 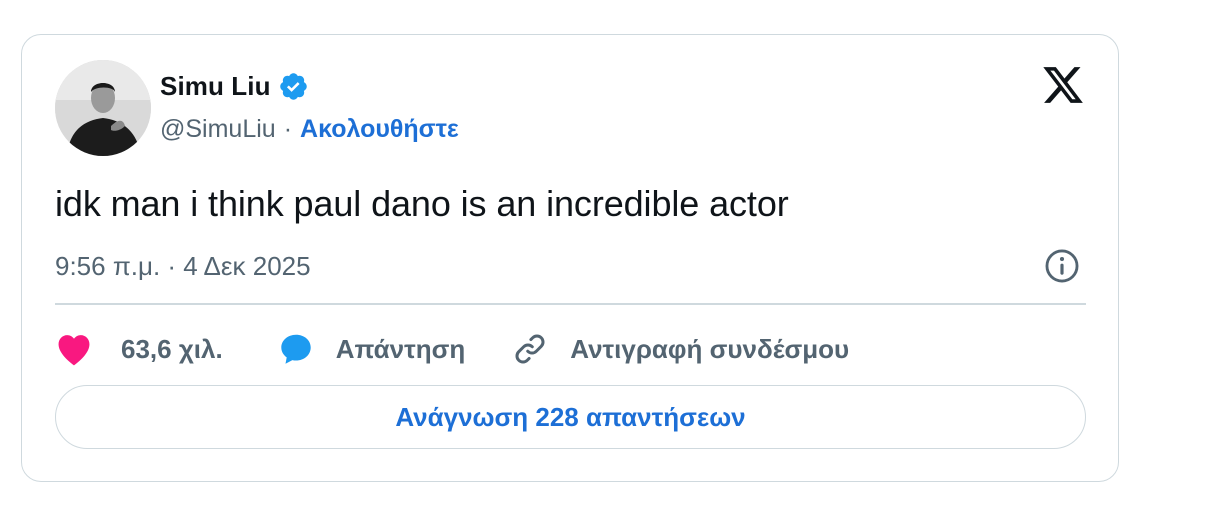 I want to click on author-handle: @SimuLiu, so click(x=218, y=129).